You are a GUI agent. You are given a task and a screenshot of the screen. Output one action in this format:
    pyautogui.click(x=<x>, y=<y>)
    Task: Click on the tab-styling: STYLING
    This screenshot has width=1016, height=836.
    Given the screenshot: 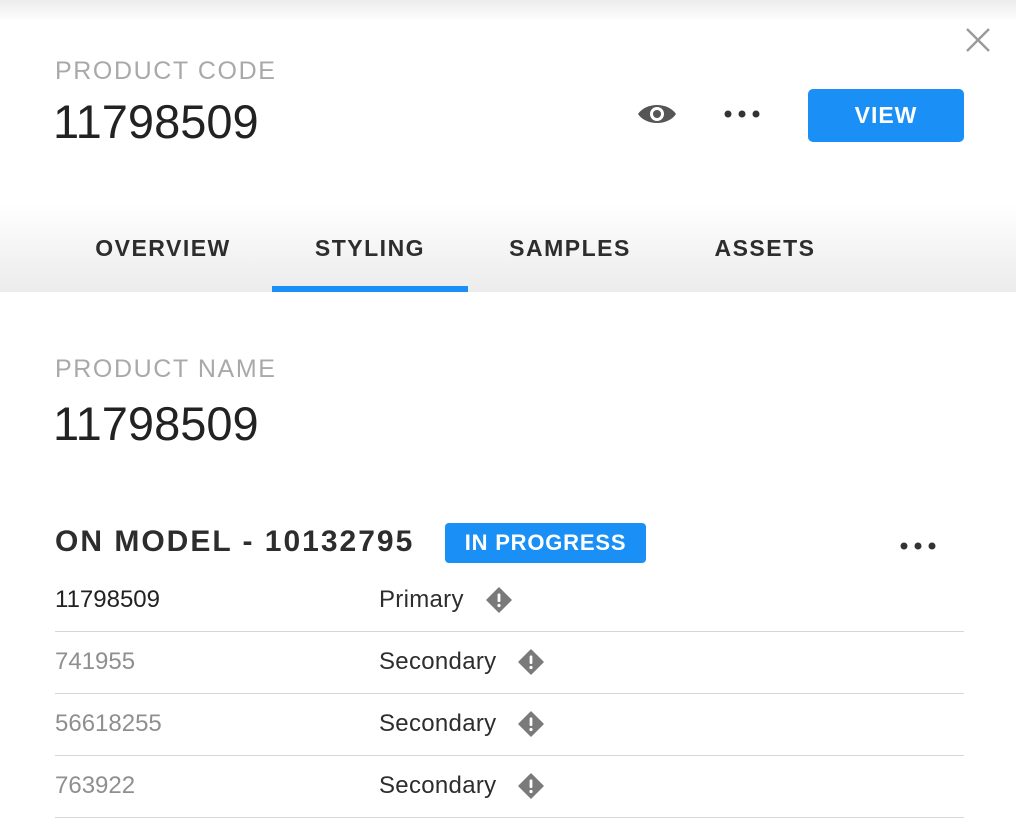 What is the action you would take?
    pyautogui.click(x=370, y=248)
    